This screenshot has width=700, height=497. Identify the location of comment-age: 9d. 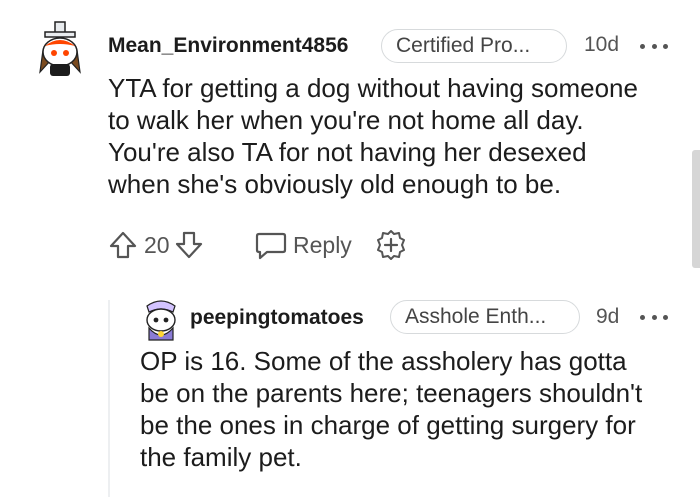
(608, 316).